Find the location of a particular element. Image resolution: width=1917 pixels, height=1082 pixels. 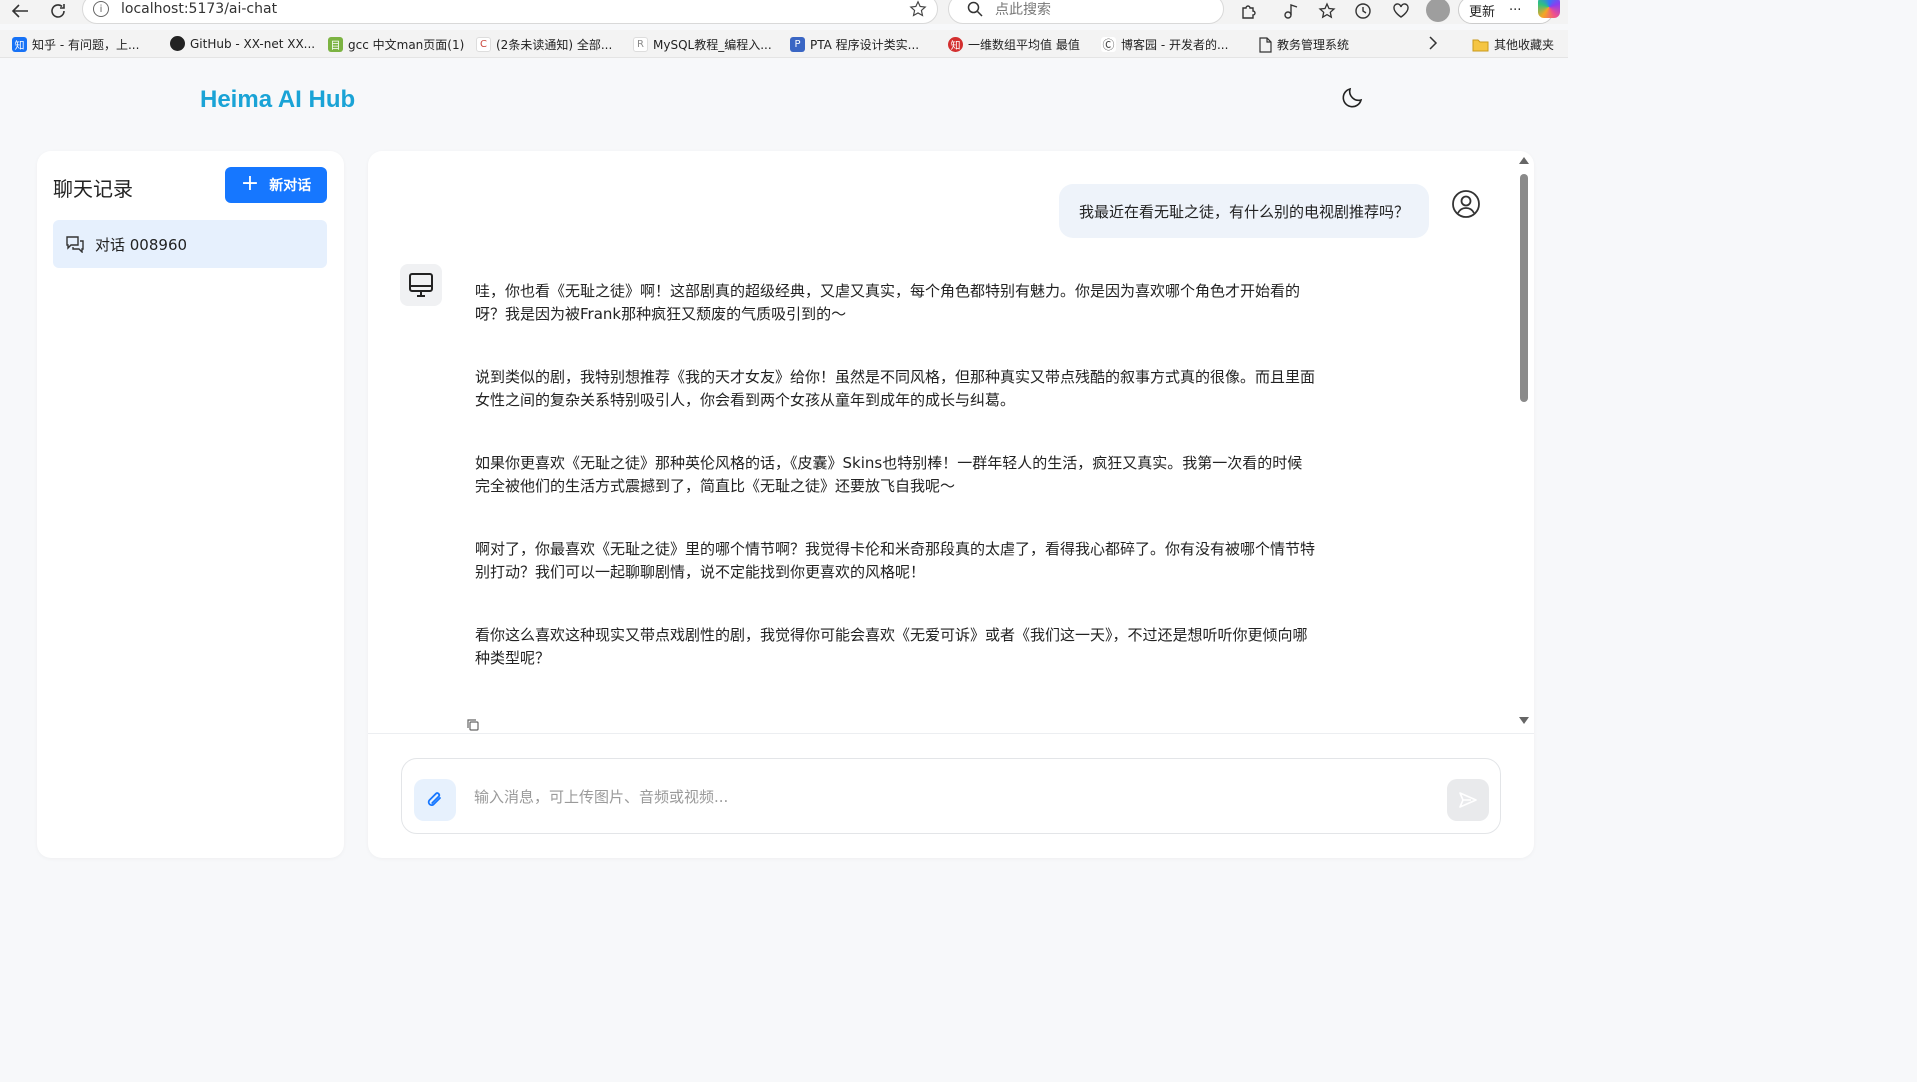

sidebar-title: 聊天记录 is located at coordinates (93, 189).